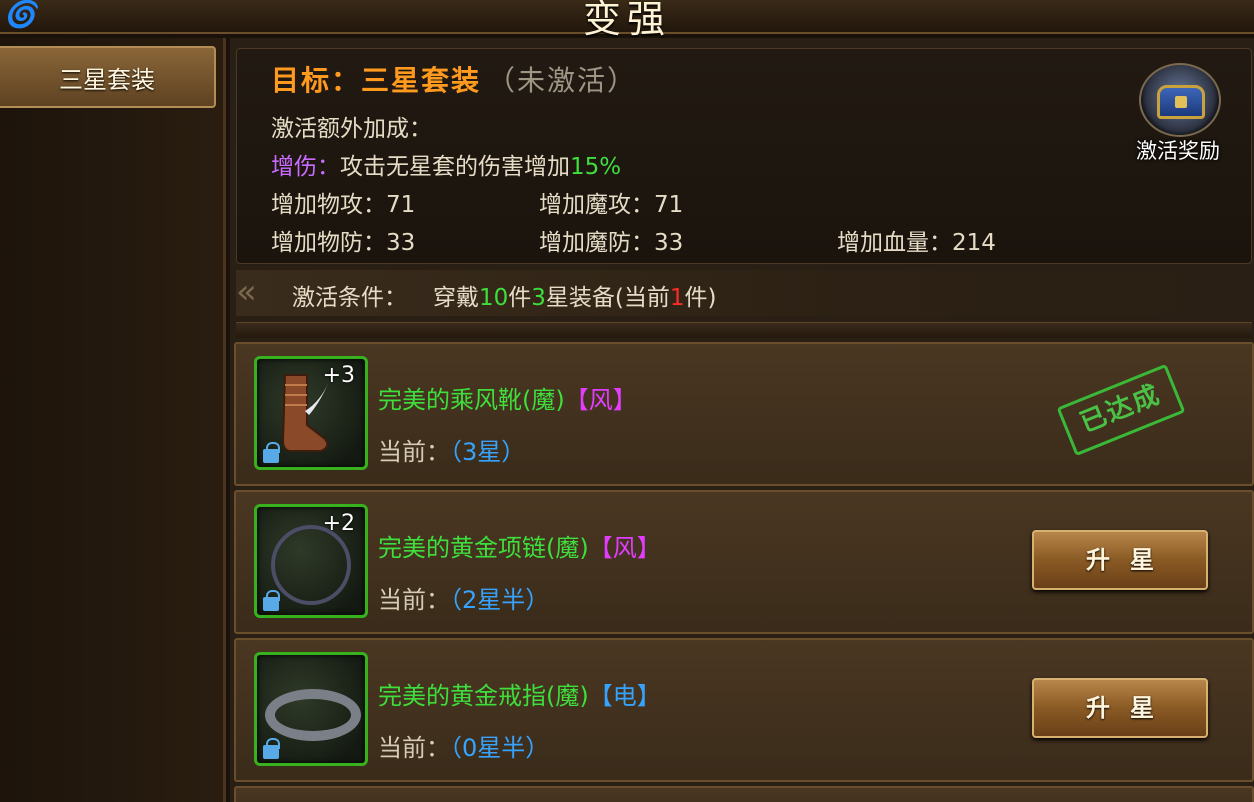  I want to click on item-name-text: 完美的乘风靴(魔), so click(471, 400).